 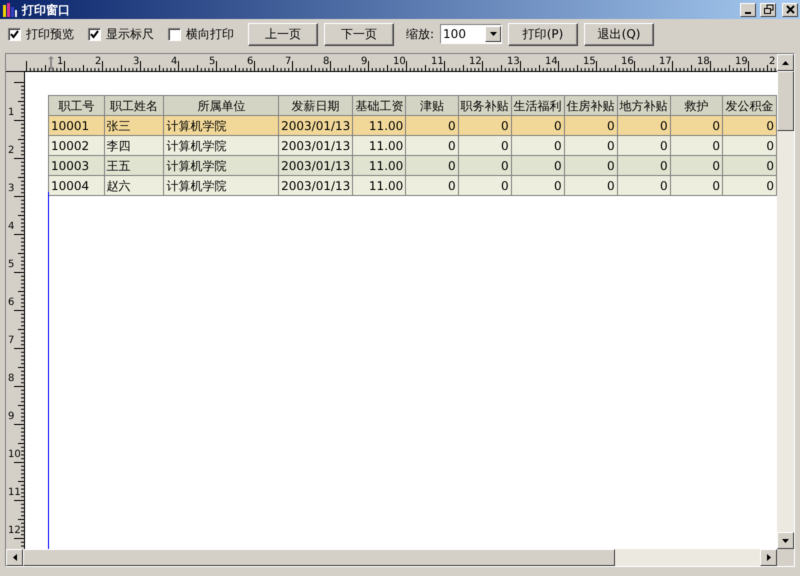 I want to click on left-arrow-icon, so click(x=14, y=557).